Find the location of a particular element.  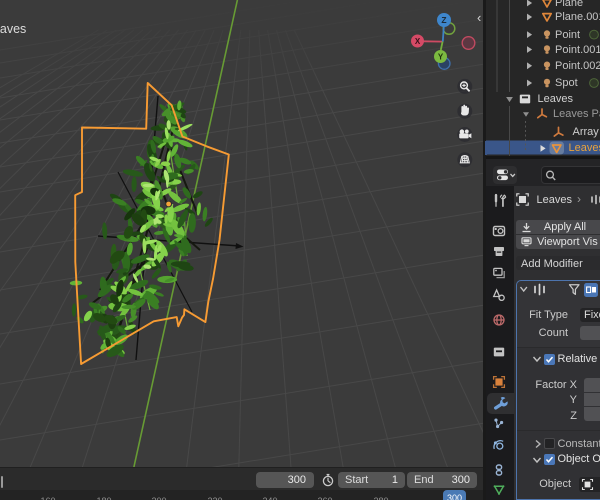

svg-text: Z is located at coordinates (443, 20).